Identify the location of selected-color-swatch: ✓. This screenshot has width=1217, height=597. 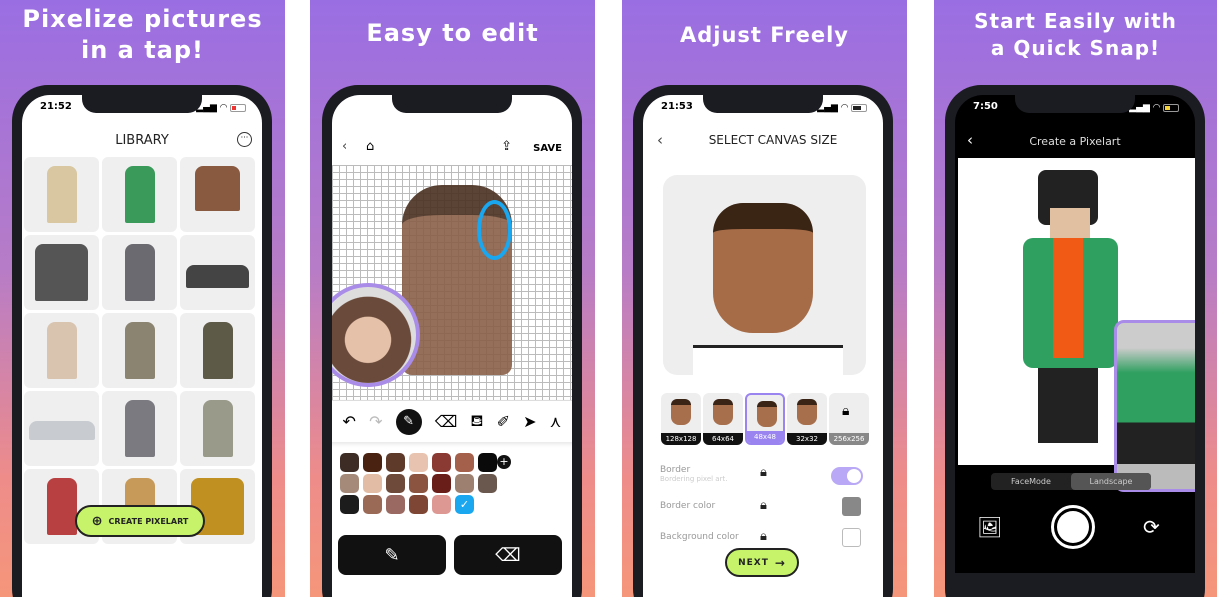
(464, 504).